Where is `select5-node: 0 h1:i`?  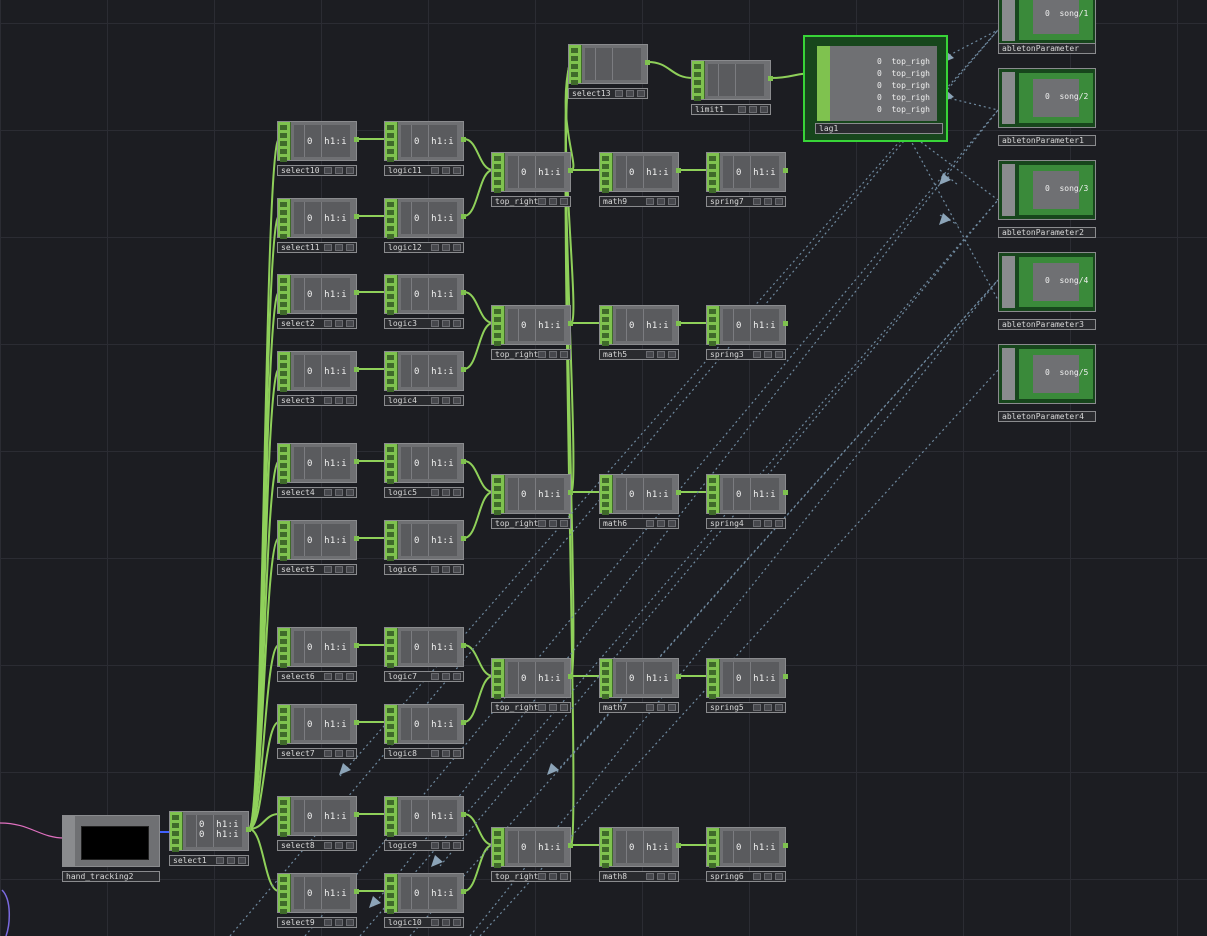
select5-node: 0 h1:i is located at coordinates (318, 540).